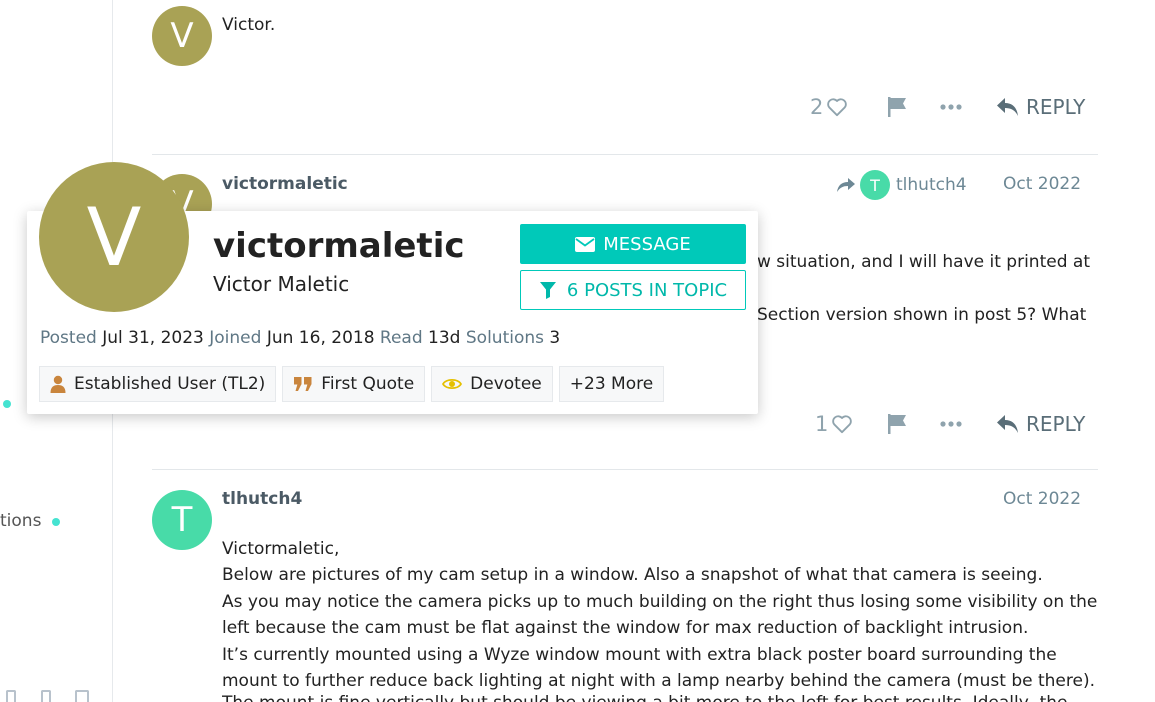  I want to click on post-body-line: Victor., so click(249, 25).